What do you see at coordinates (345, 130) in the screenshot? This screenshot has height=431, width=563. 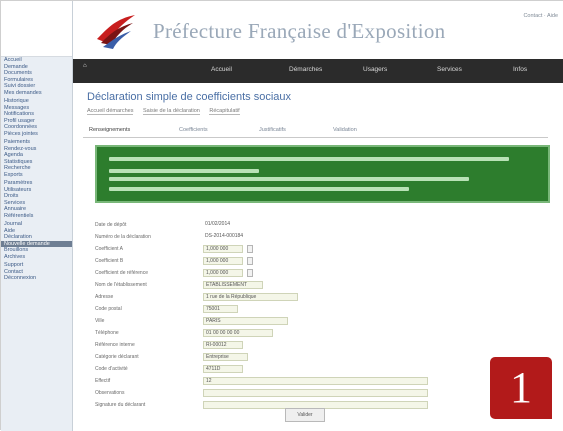 I see `tab-validation: Validation` at bounding box center [345, 130].